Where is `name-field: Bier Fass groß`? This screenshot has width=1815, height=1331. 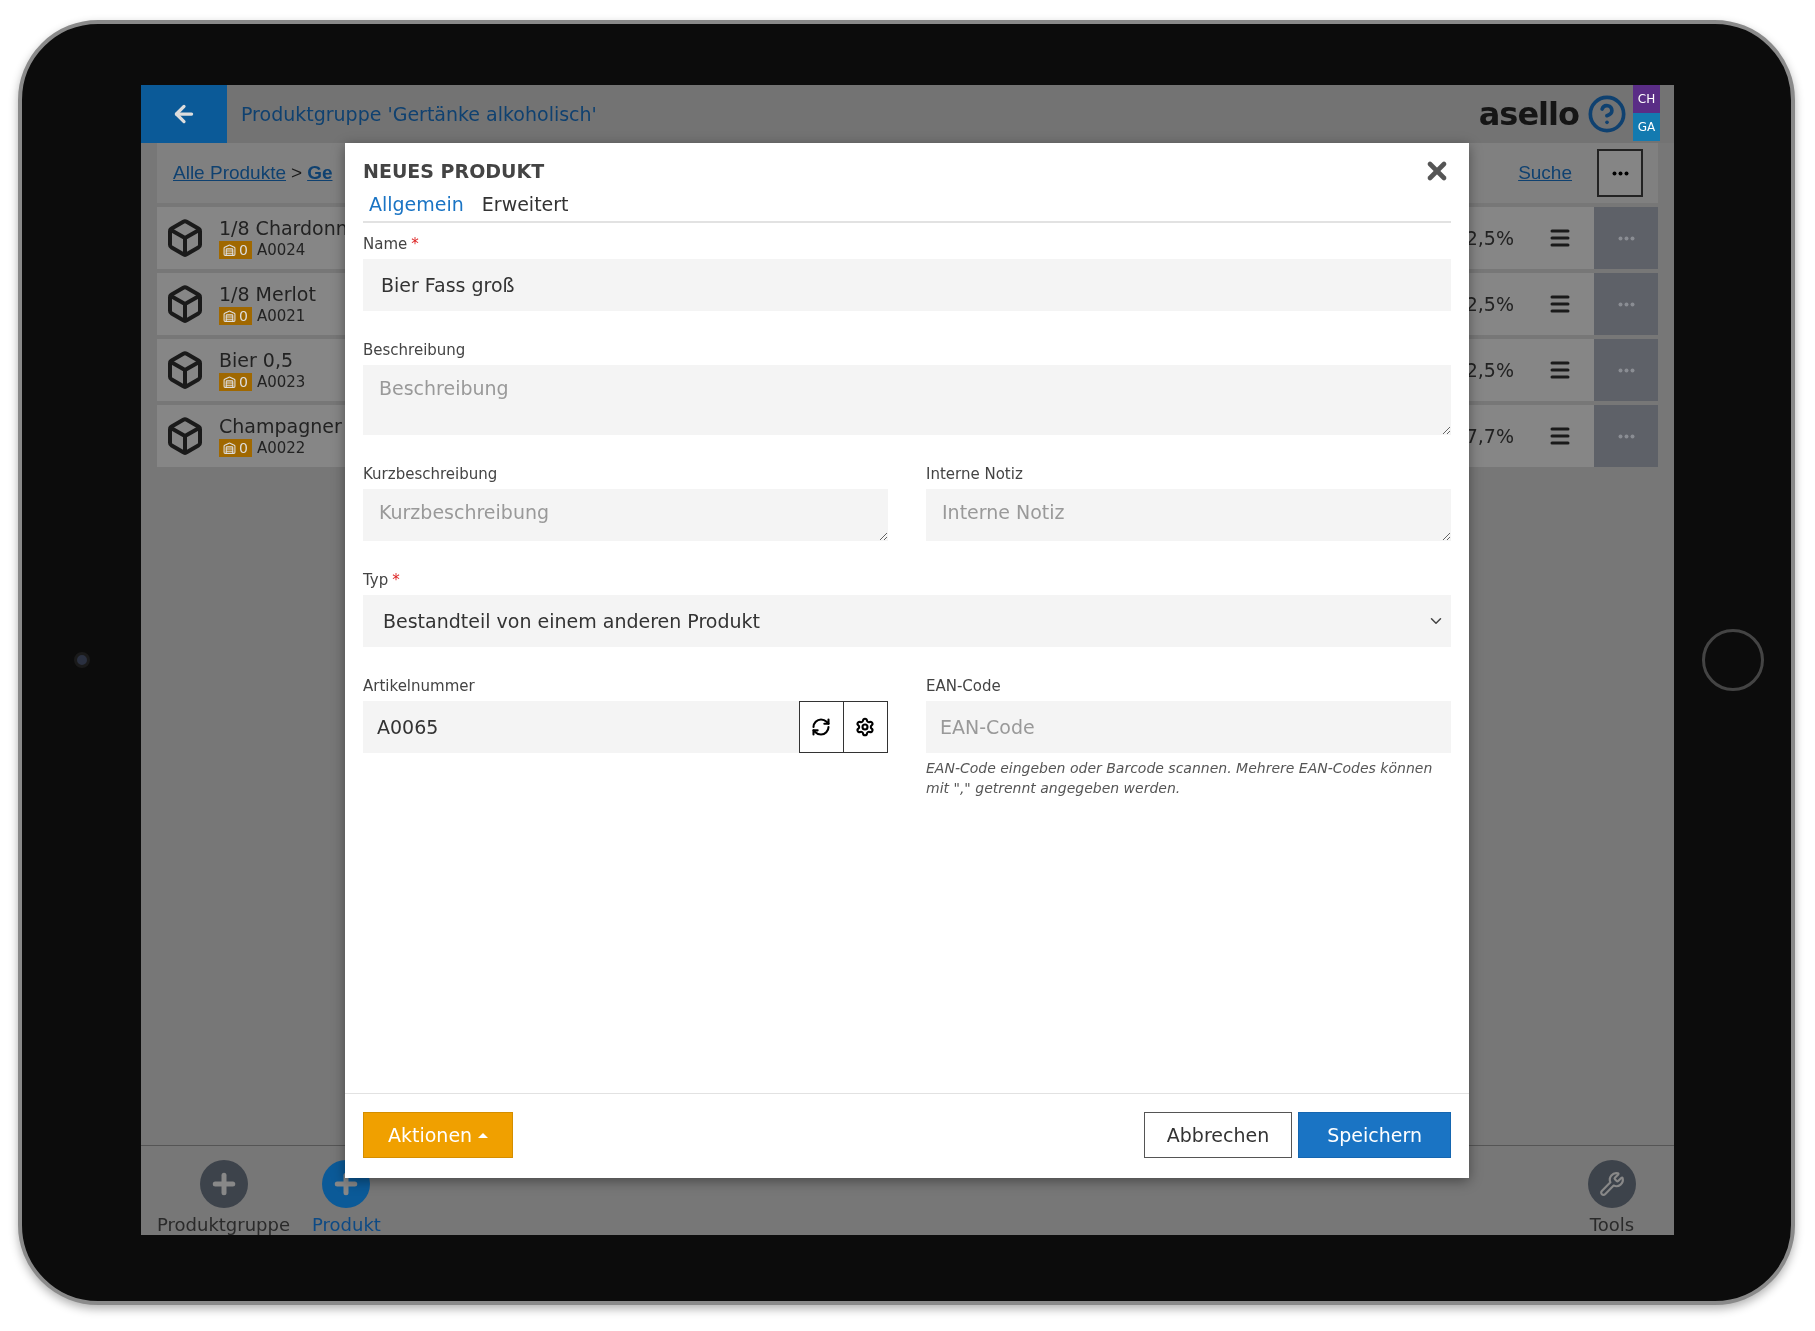
name-field: Bier Fass groß is located at coordinates (907, 285).